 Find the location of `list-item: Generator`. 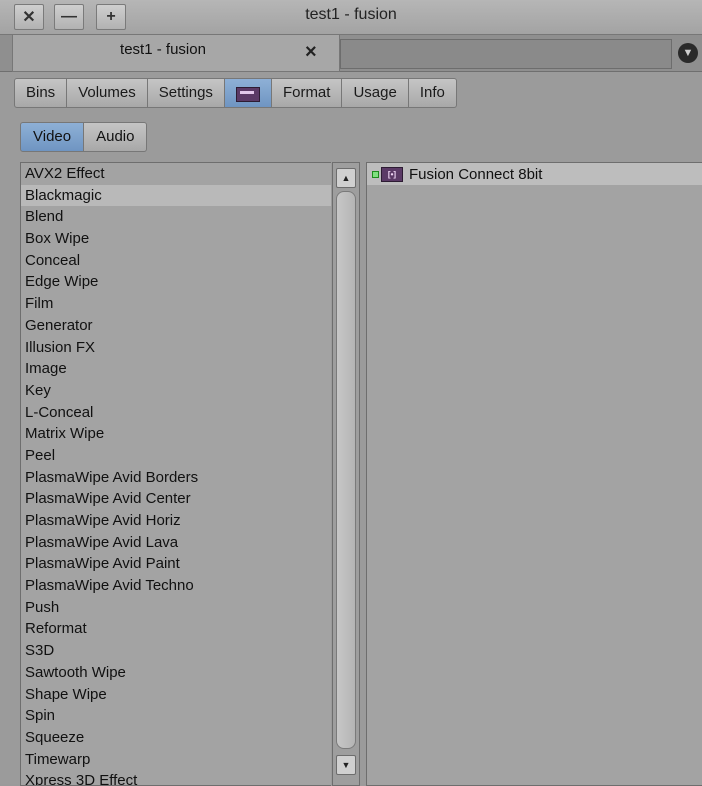

list-item: Generator is located at coordinates (176, 326).